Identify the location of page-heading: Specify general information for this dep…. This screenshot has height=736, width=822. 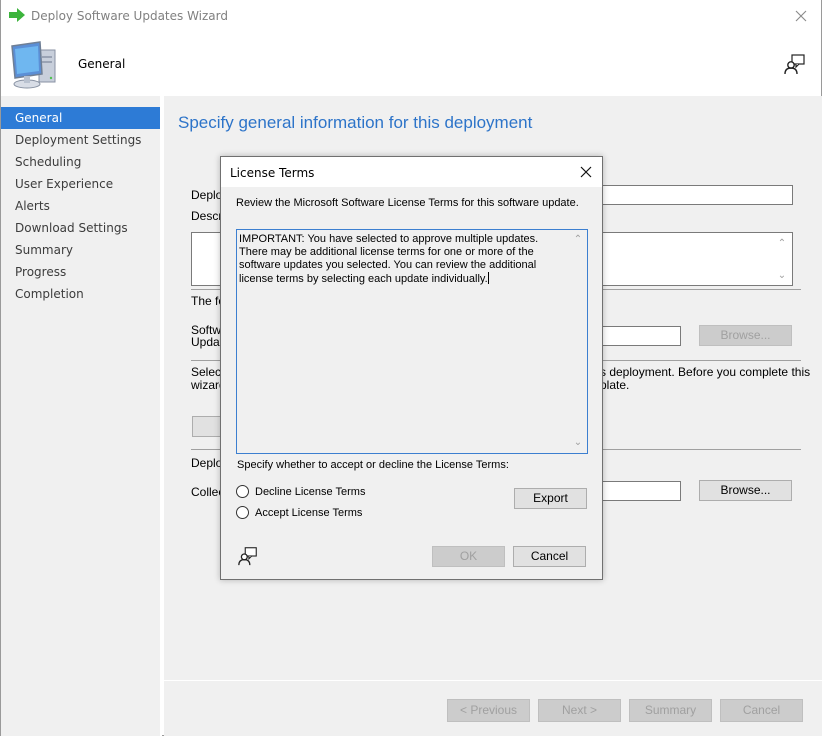
(355, 122).